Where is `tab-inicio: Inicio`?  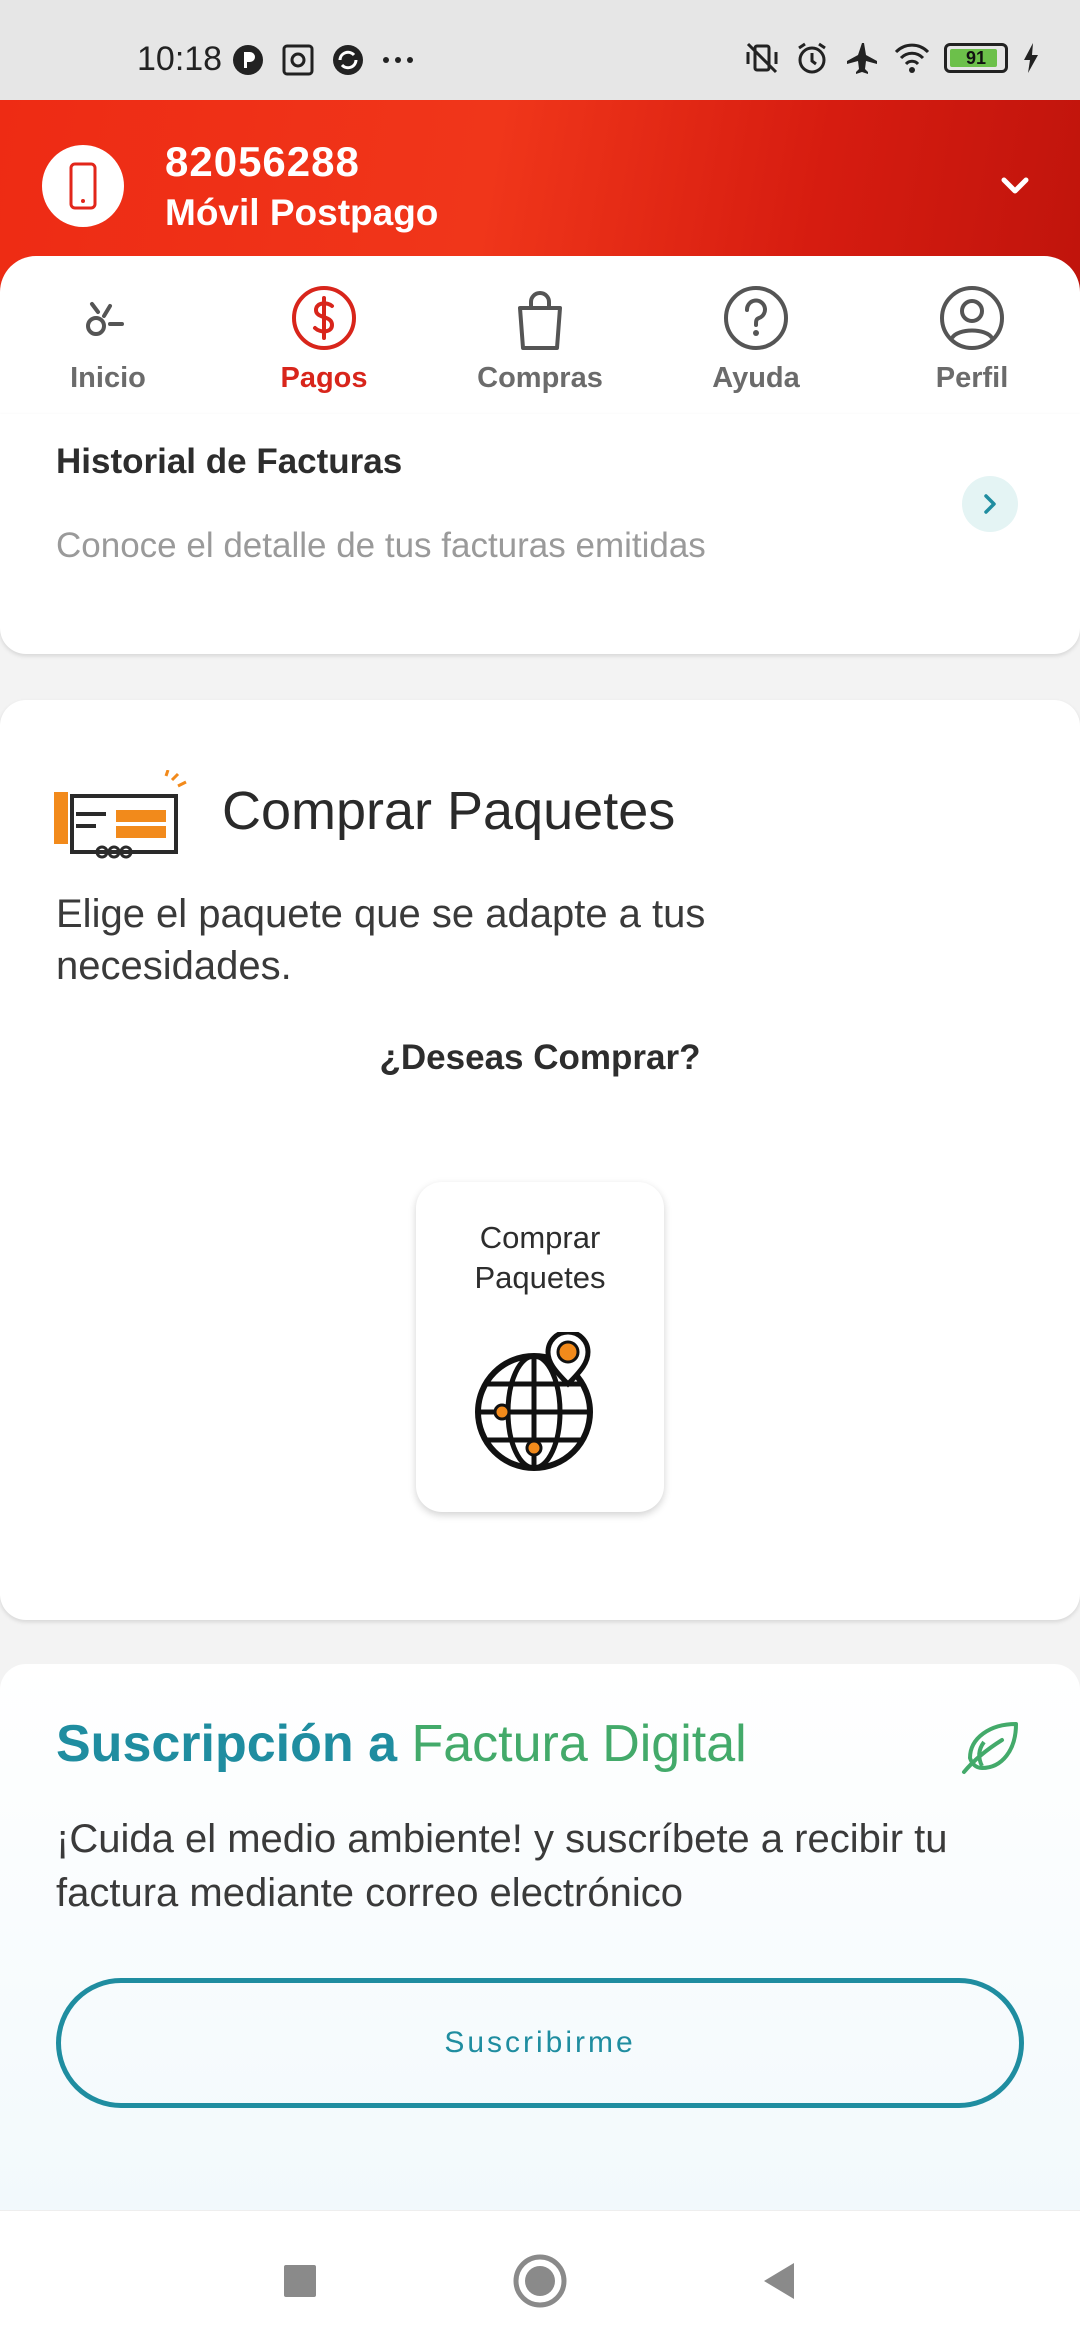
tab-inicio: Inicio is located at coordinates (108, 335).